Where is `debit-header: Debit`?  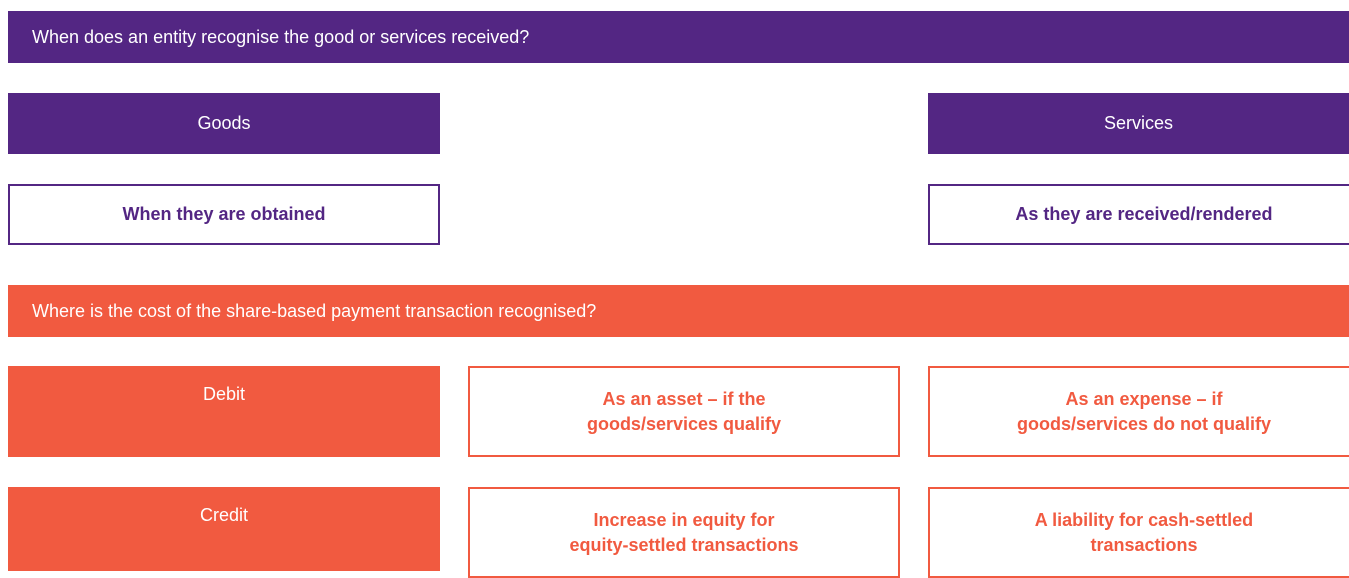 debit-header: Debit is located at coordinates (224, 411).